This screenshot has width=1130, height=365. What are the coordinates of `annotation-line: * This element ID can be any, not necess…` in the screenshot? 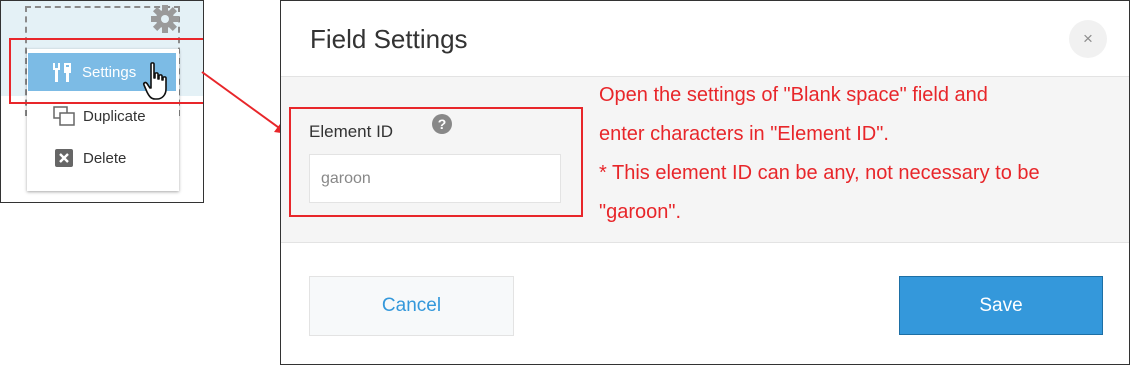 It's located at (819, 173).